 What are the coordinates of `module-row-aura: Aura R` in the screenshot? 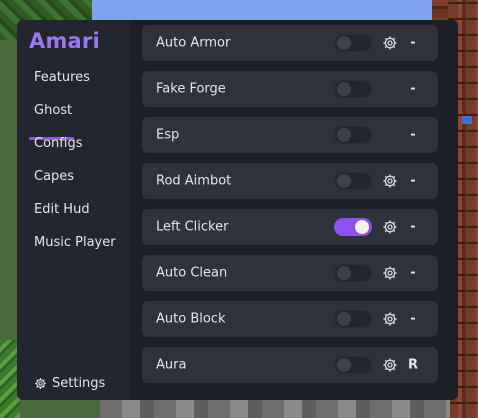 It's located at (290, 365).